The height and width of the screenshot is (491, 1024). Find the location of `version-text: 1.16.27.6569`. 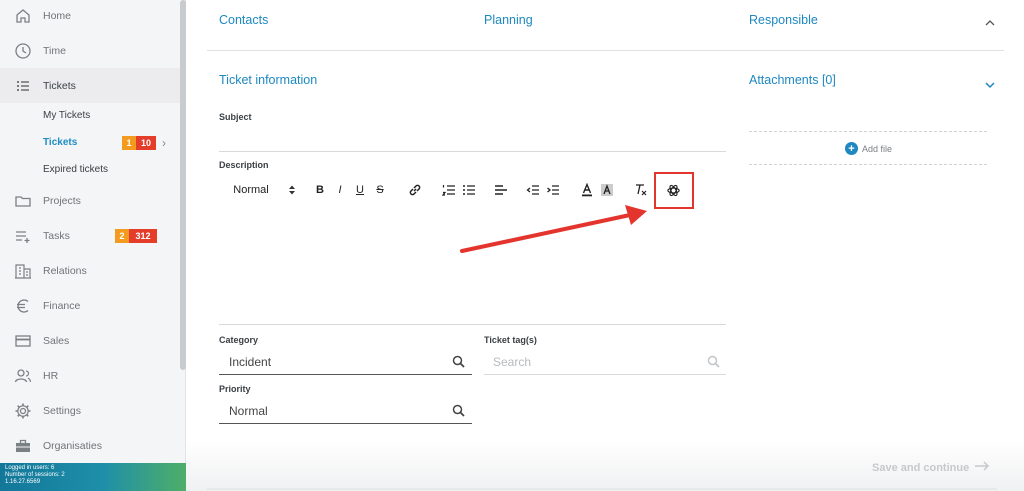

version-text: 1.16.27.6569 is located at coordinates (23, 482).